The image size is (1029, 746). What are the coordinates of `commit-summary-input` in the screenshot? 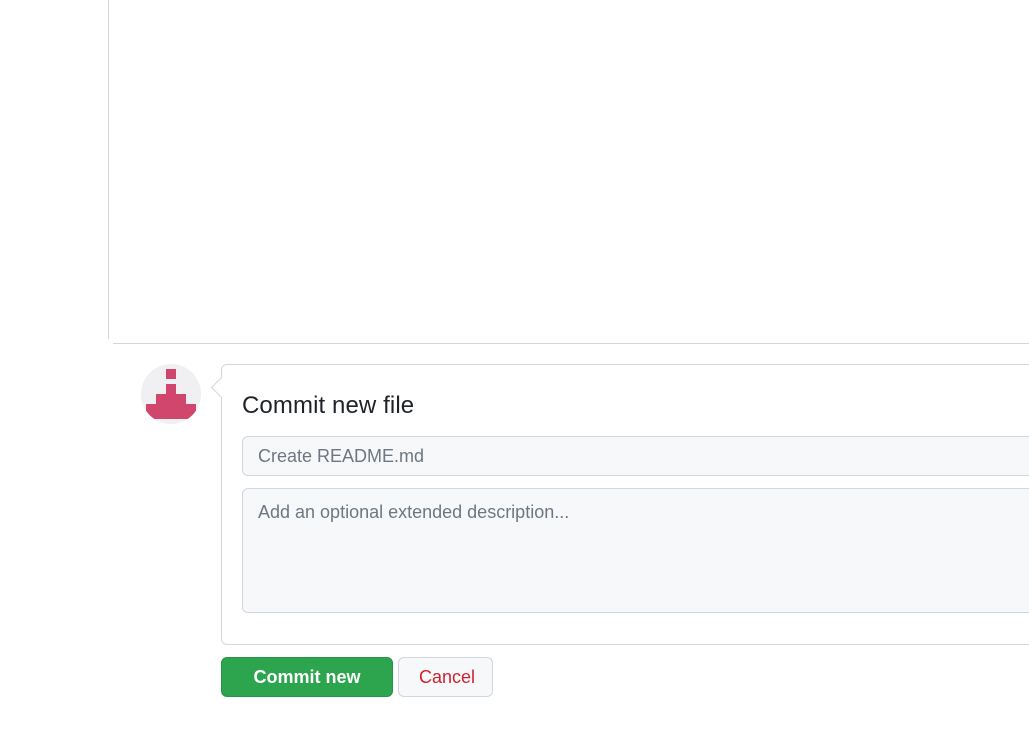 It's located at (635, 456).